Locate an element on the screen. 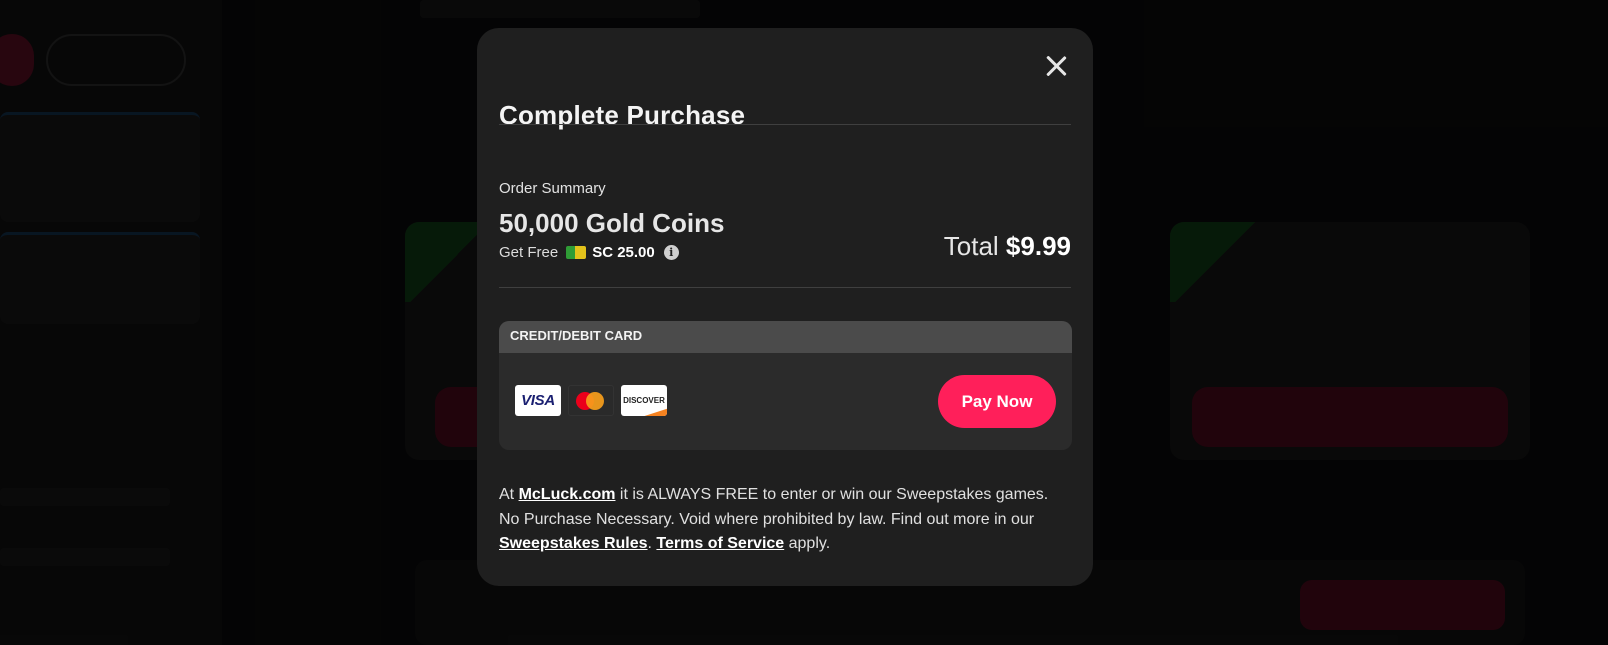  bonus-prefix: Get Free is located at coordinates (529, 252).